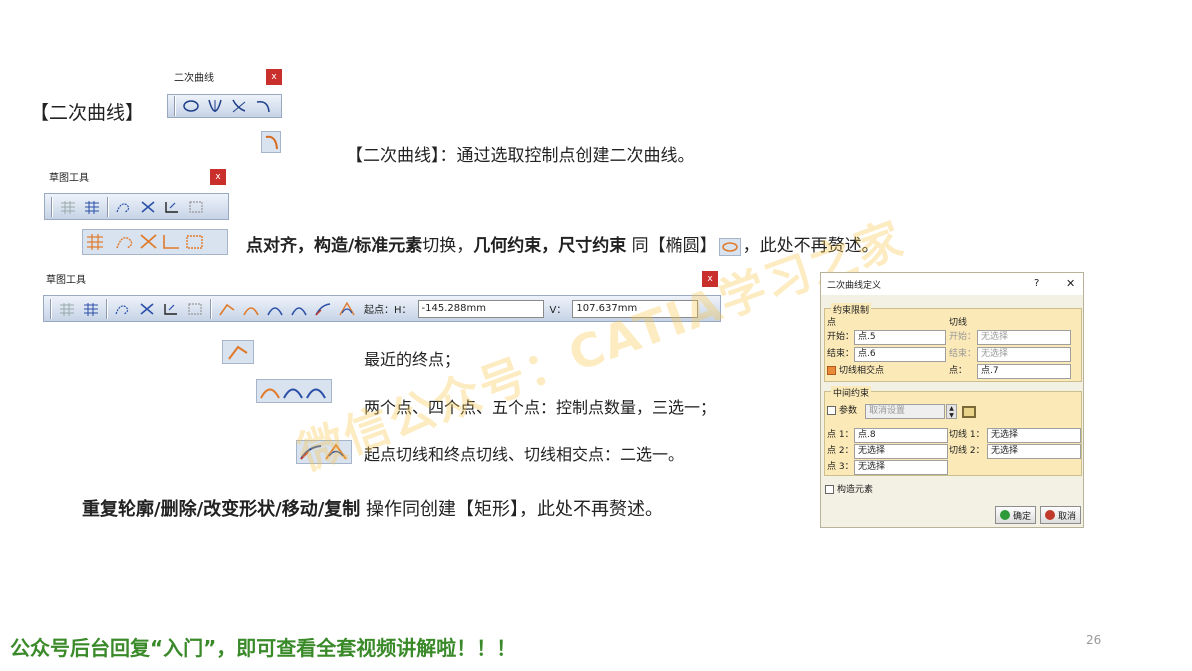 This screenshot has height=671, width=1192. Describe the element at coordinates (373, 509) in the screenshot. I see `repeat-description: 重复轮廓/删除/改变形状/移动/复制 操作同创建【矩形】，此处不再赘述。` at that location.